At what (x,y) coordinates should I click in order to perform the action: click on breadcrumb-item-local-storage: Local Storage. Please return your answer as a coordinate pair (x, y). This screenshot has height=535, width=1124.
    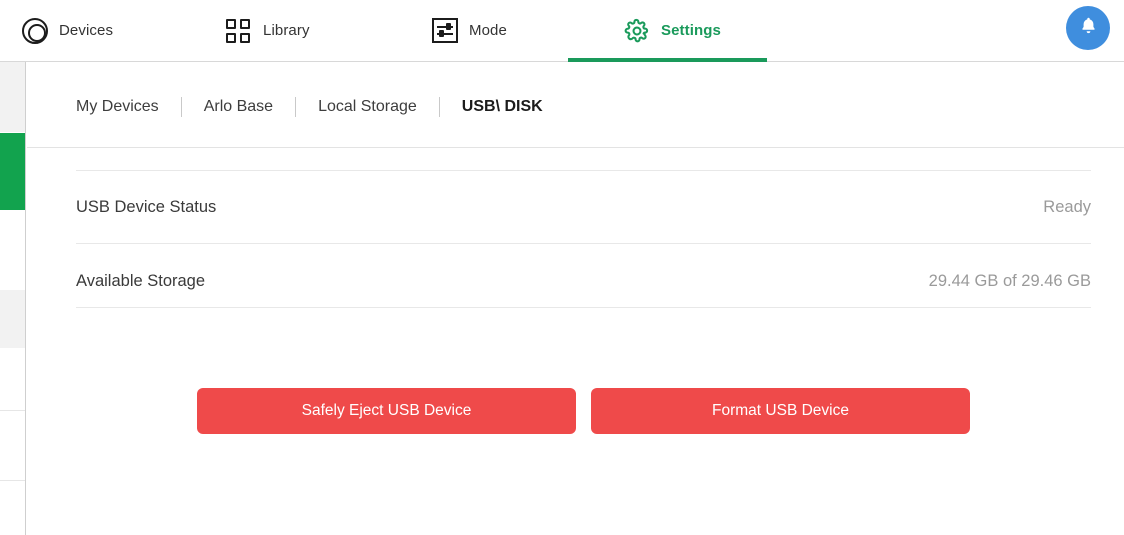
    Looking at the image, I should click on (367, 107).